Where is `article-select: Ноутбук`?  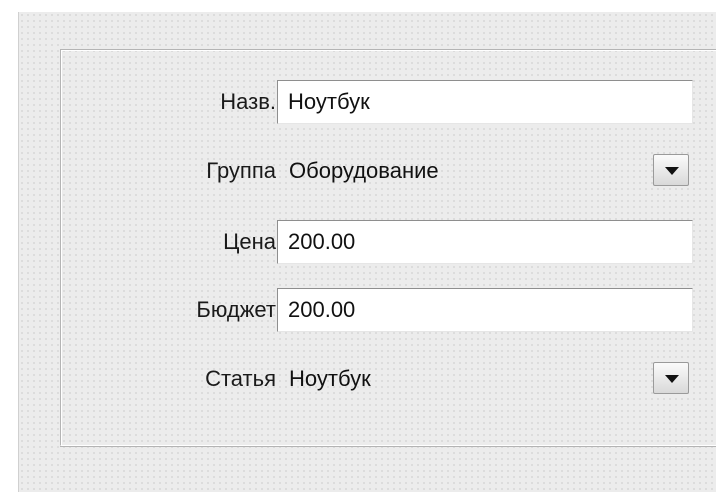 article-select: Ноутбук is located at coordinates (485, 379).